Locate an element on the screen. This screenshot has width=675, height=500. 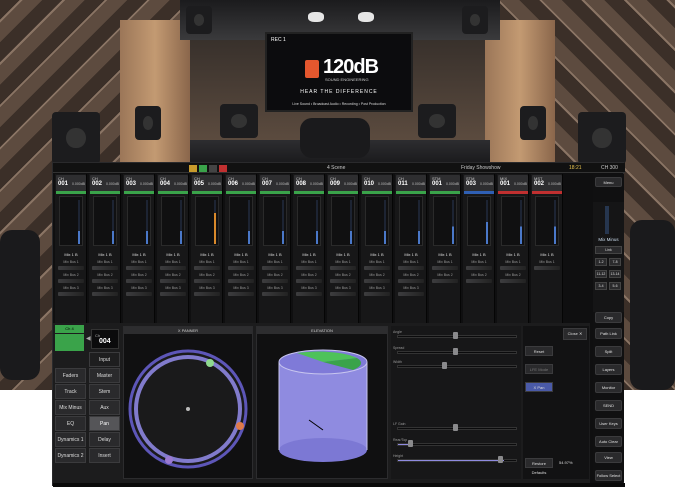
lfe-mode-button: LFE Mode is located at coordinates (539, 369).